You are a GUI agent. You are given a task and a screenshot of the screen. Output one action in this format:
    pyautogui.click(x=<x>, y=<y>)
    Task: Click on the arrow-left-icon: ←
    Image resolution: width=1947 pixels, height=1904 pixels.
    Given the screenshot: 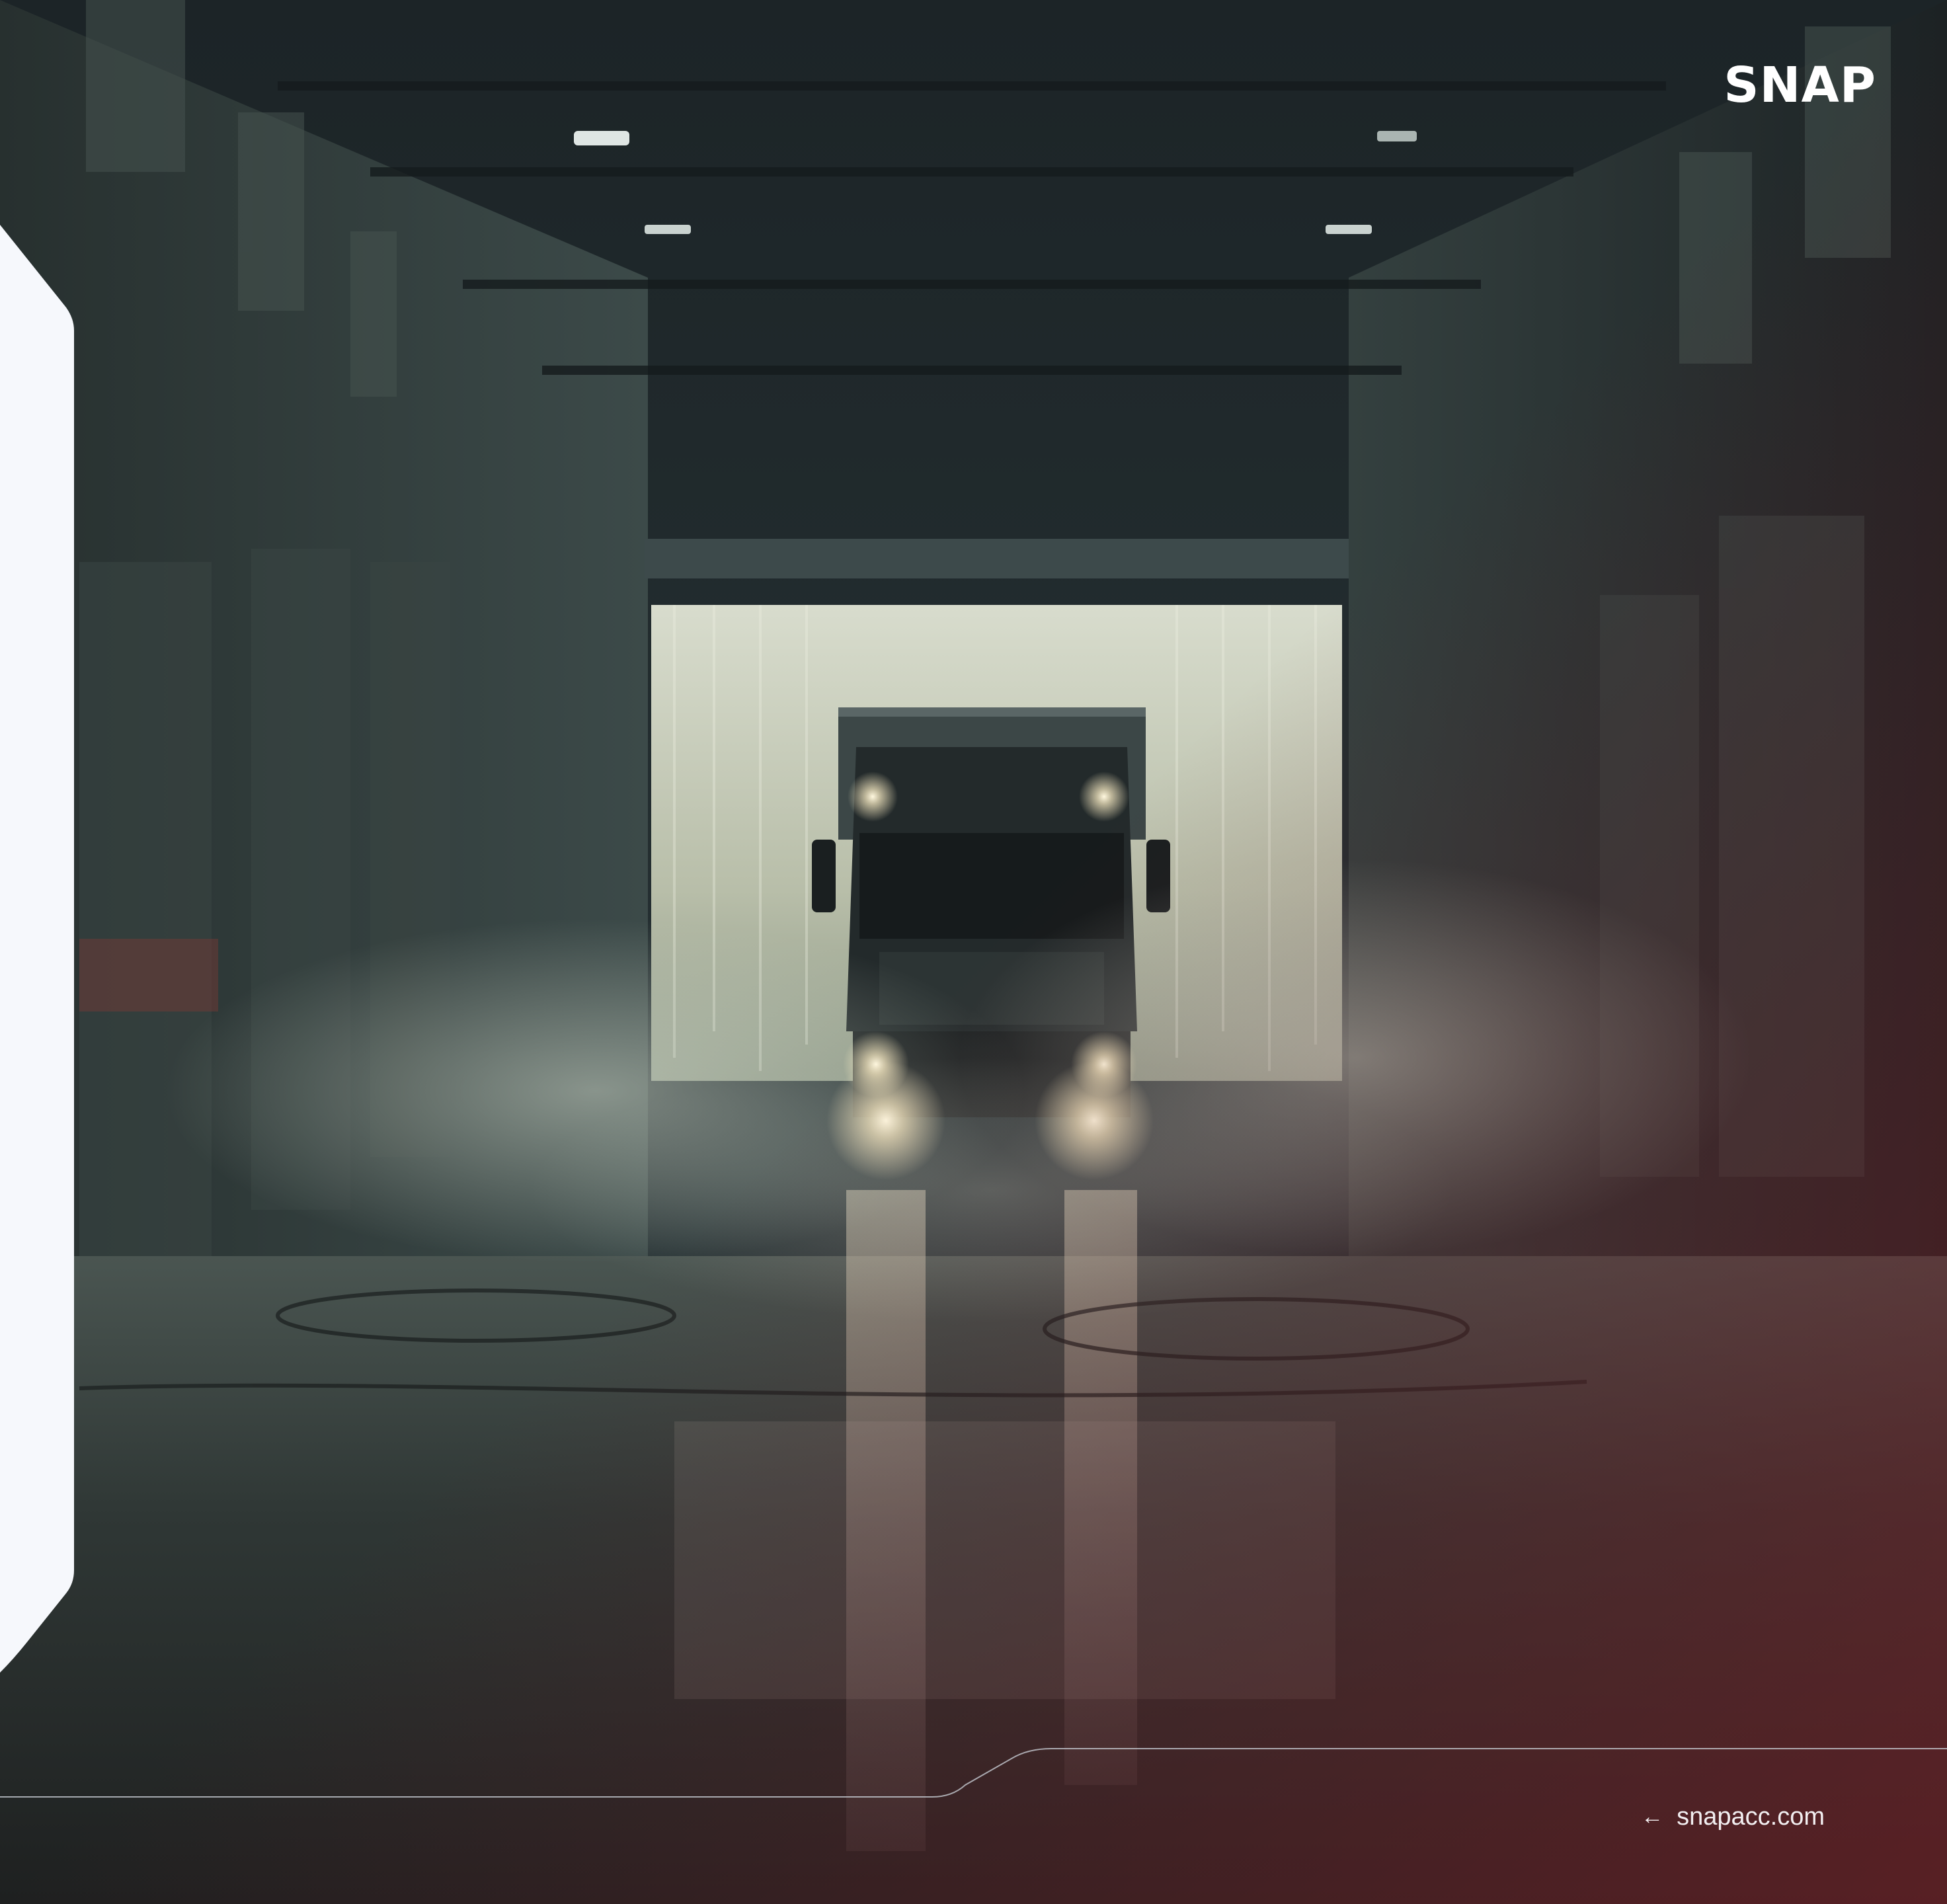 What is the action you would take?
    pyautogui.click(x=1652, y=1816)
    